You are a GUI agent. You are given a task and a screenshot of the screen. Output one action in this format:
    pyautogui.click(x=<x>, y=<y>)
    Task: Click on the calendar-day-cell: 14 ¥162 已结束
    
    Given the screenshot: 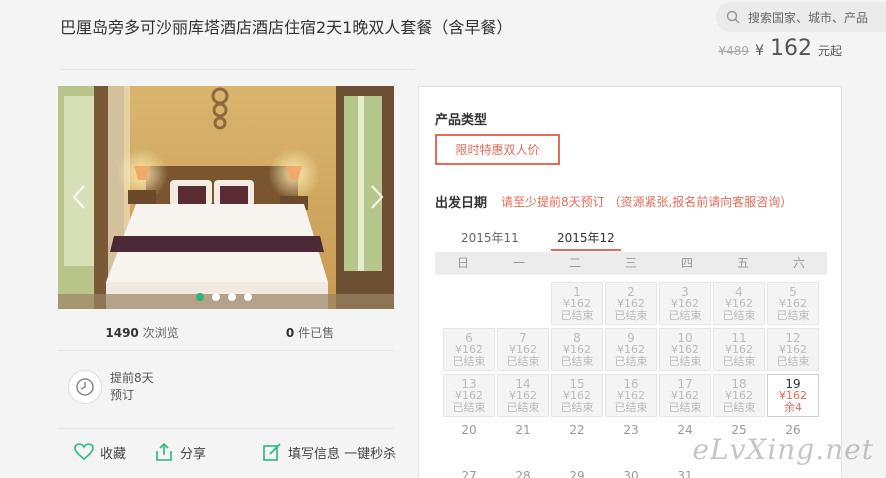 What is the action you would take?
    pyautogui.click(x=523, y=395)
    